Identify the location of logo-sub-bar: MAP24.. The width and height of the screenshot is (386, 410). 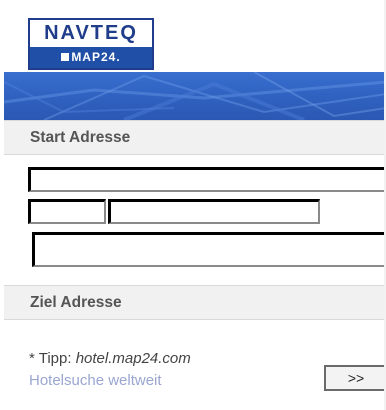
(91, 57).